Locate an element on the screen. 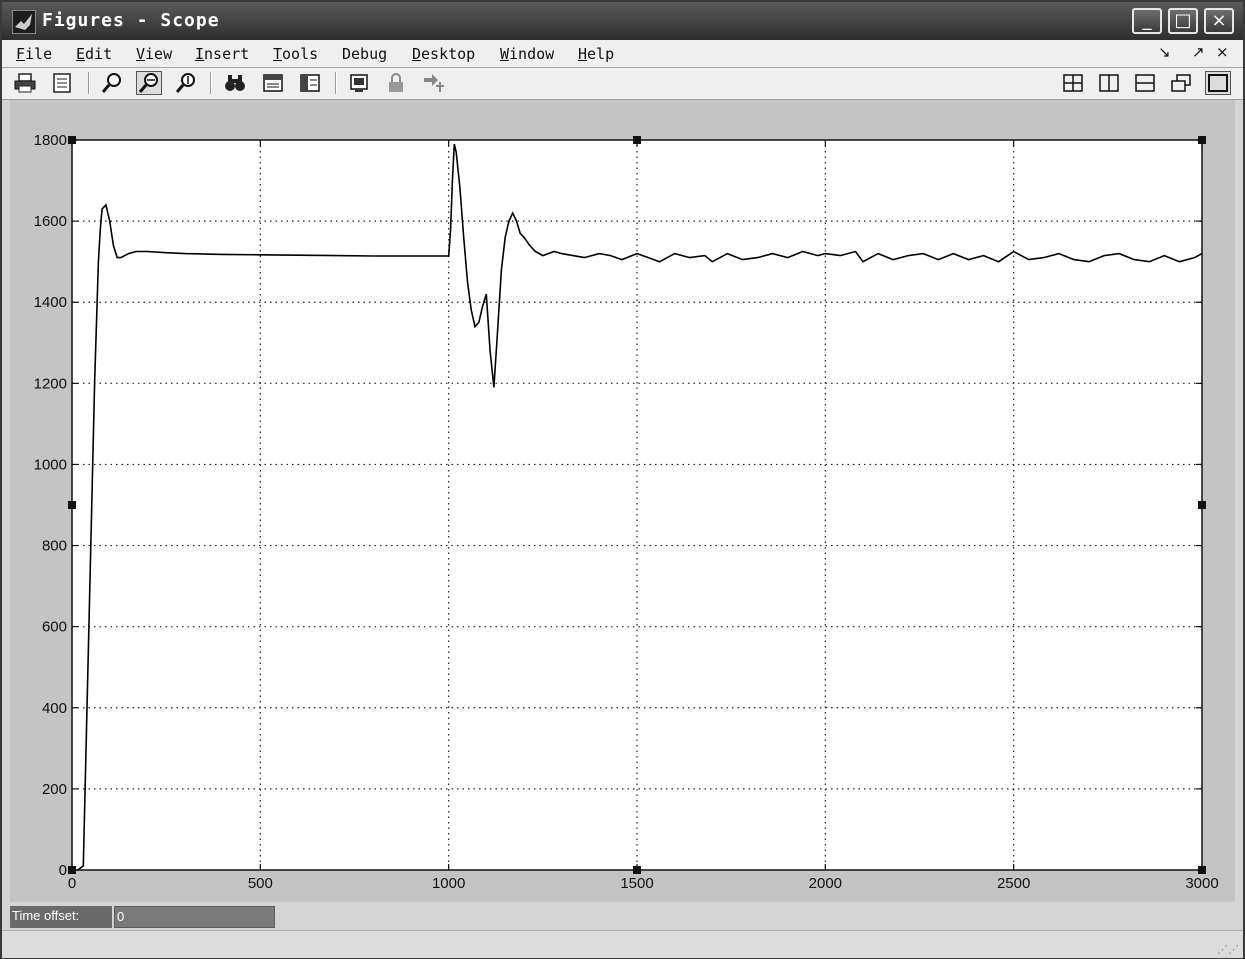  menu-file-label: ile is located at coordinates (39, 54).